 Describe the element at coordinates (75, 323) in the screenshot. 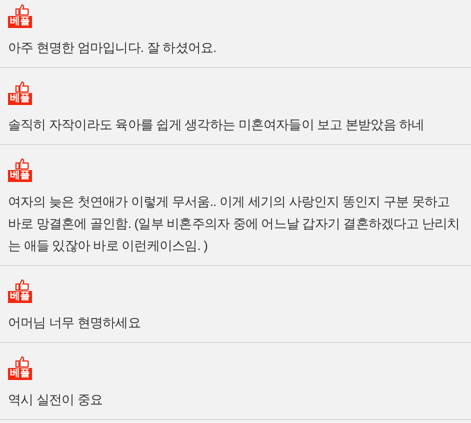

I see `comment-text: 어머님 너무 현명하세요` at that location.